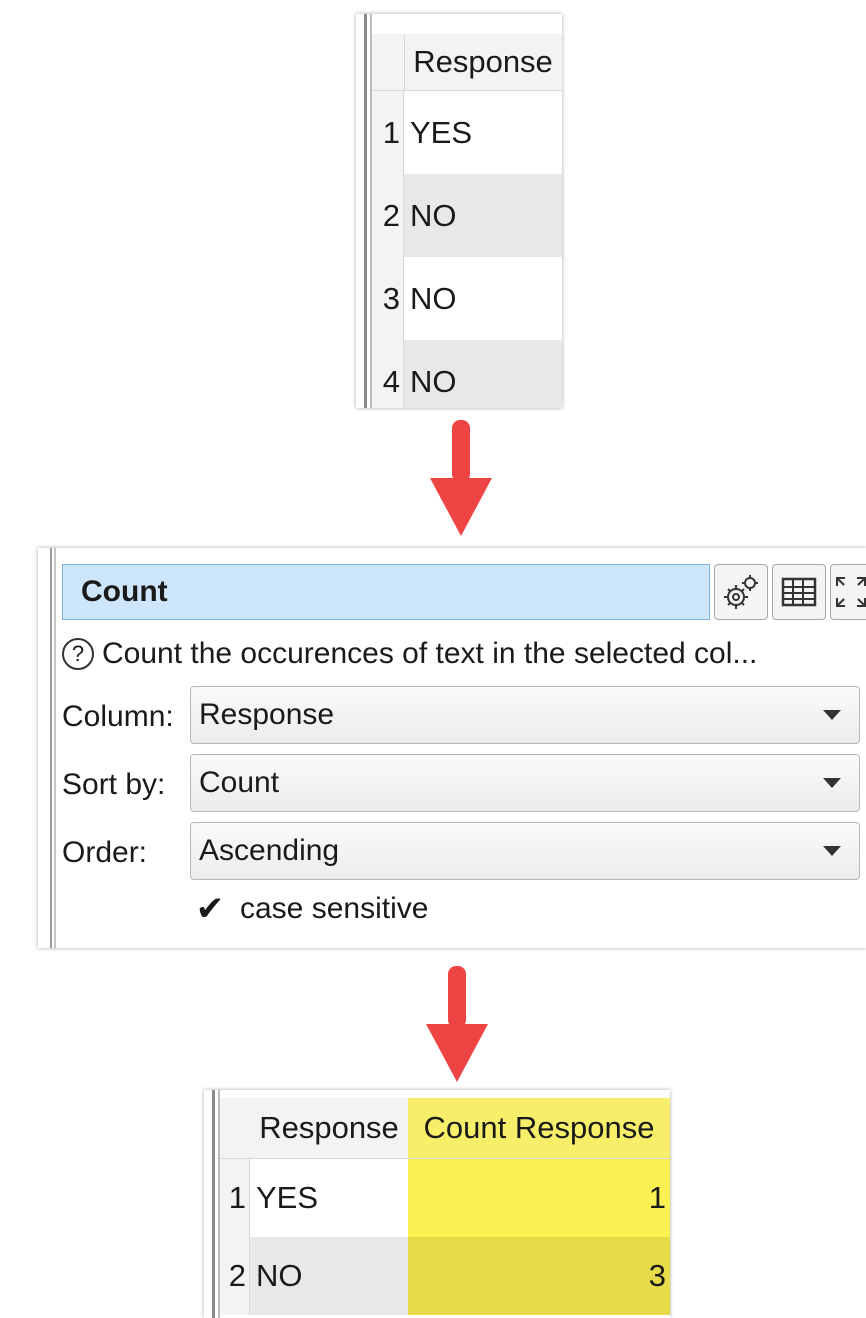 This screenshot has width=866, height=1318. What do you see at coordinates (388, 374) in the screenshot?
I see `row-number: 4` at bounding box center [388, 374].